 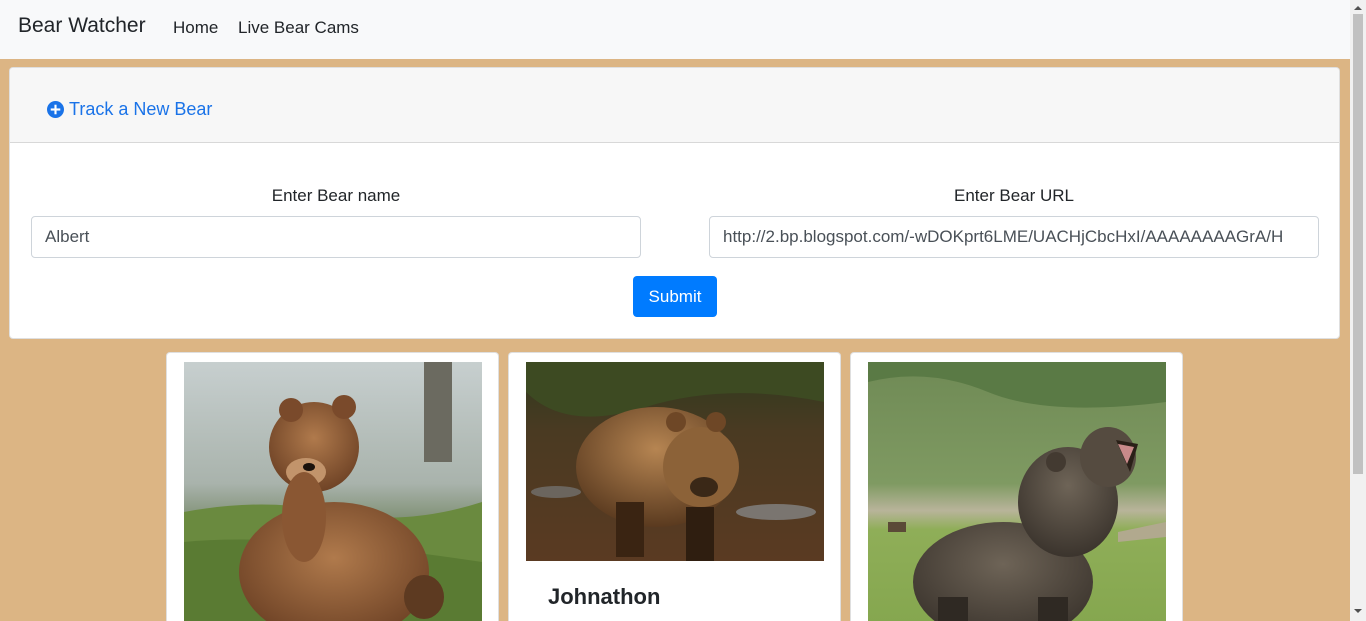 I want to click on bear-name-label: Enter Bear name, so click(x=336, y=195).